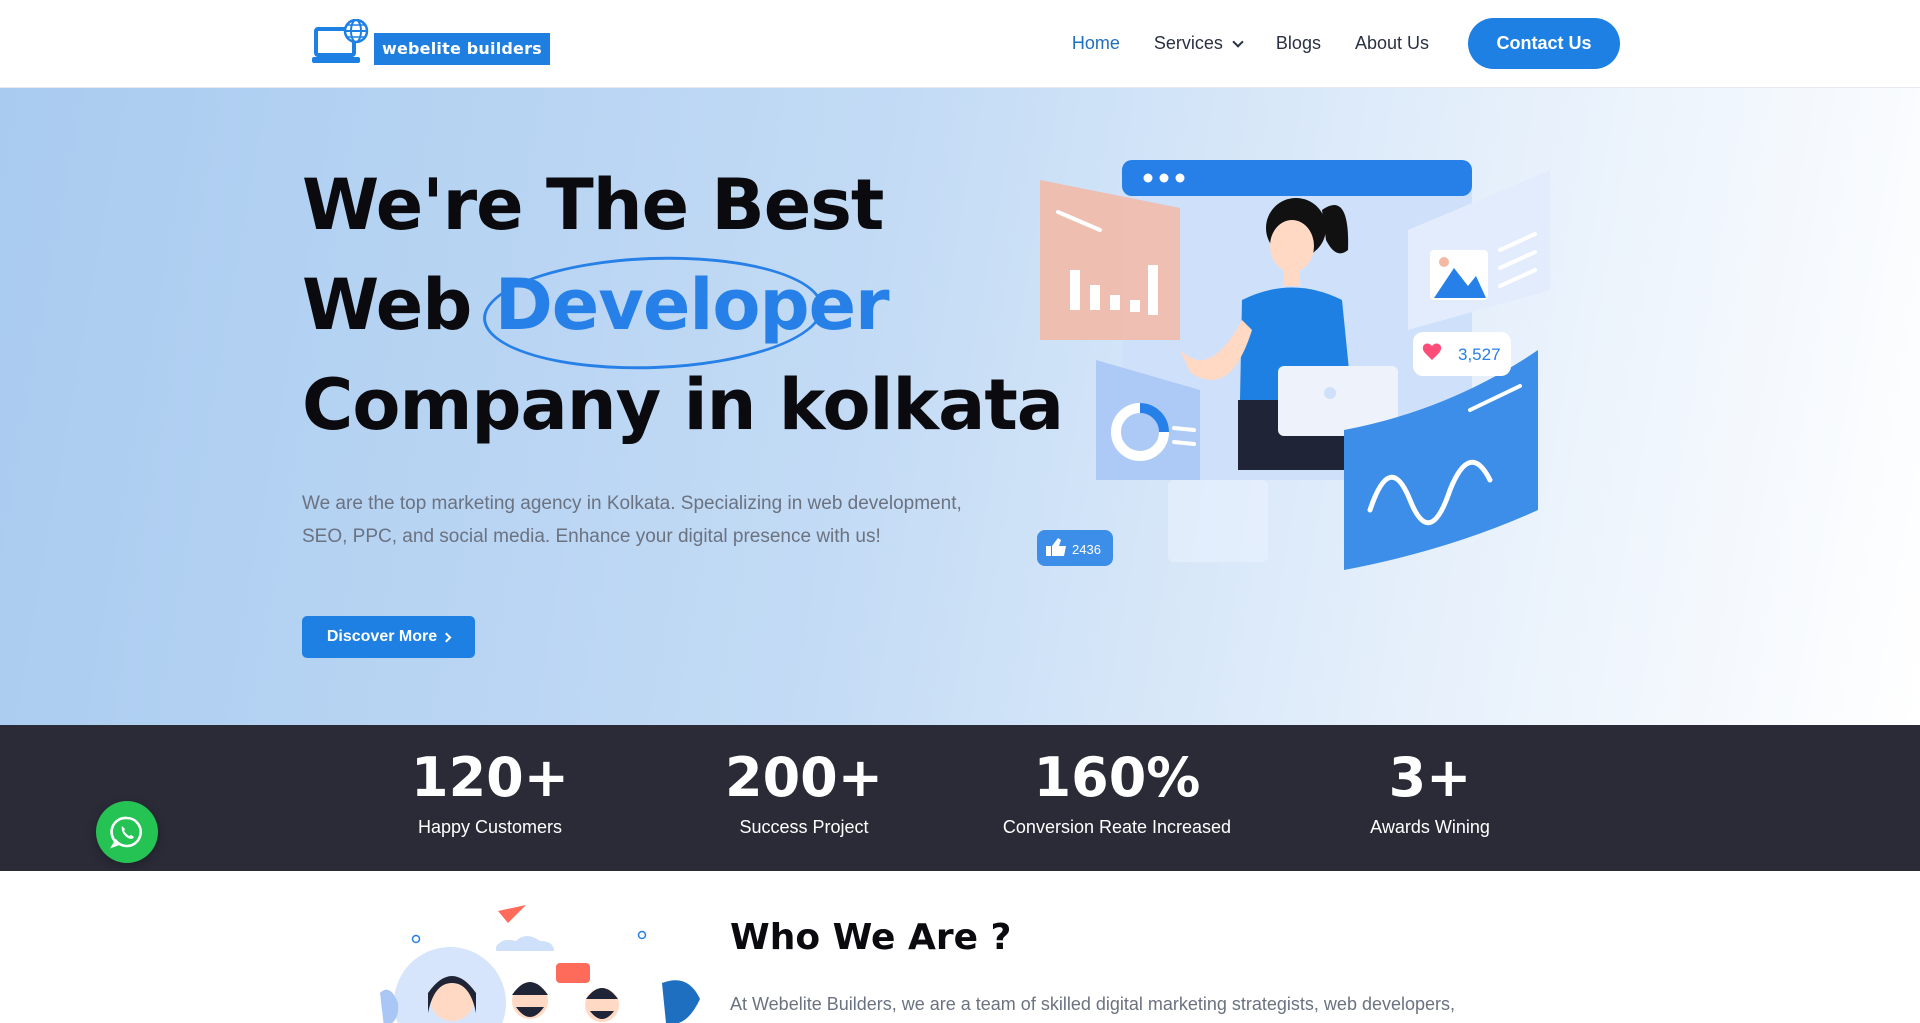  I want to click on stat-item: 3+ Awards Wining, so click(1430, 791).